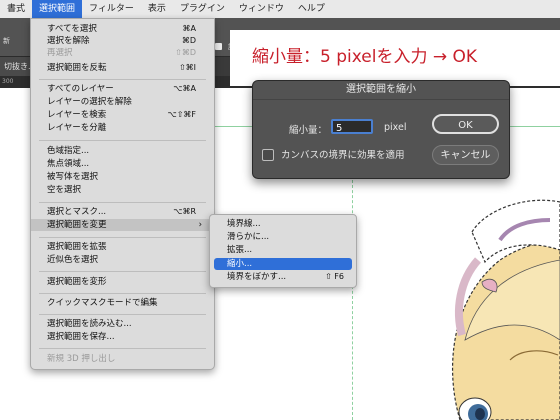 This screenshot has width=560, height=420. I want to click on menu-item-deselect-layers: レイヤーの選択を解除, so click(122, 102).